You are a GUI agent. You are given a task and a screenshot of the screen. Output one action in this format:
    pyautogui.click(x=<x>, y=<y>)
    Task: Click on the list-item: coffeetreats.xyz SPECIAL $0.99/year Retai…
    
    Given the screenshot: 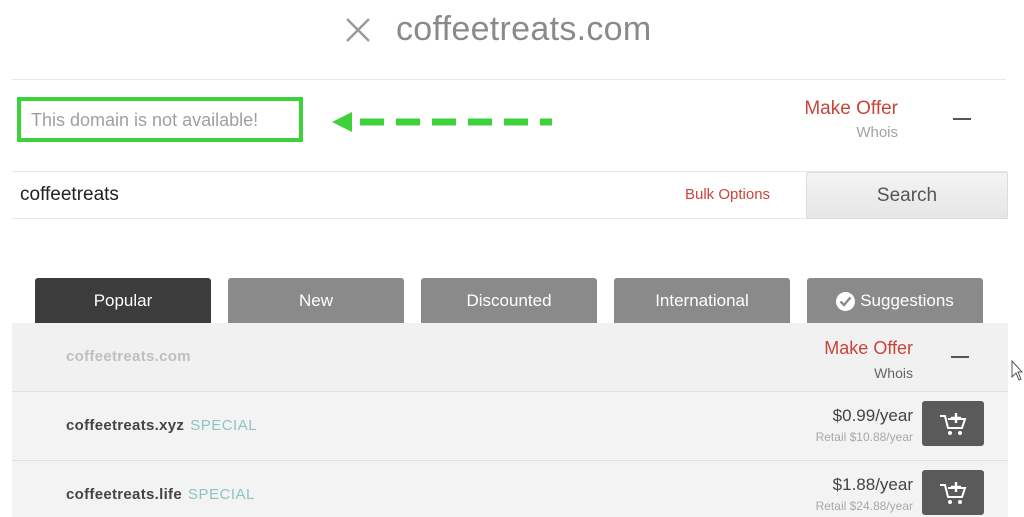 What is the action you would take?
    pyautogui.click(x=510, y=426)
    